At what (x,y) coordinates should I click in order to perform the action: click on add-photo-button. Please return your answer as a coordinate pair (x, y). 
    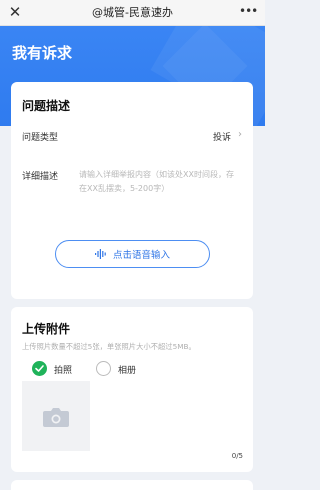
    Looking at the image, I should click on (56, 416).